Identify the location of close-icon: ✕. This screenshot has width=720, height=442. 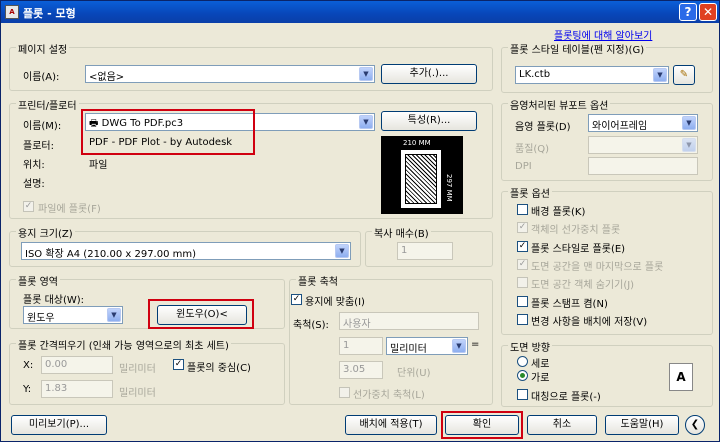
(708, 12).